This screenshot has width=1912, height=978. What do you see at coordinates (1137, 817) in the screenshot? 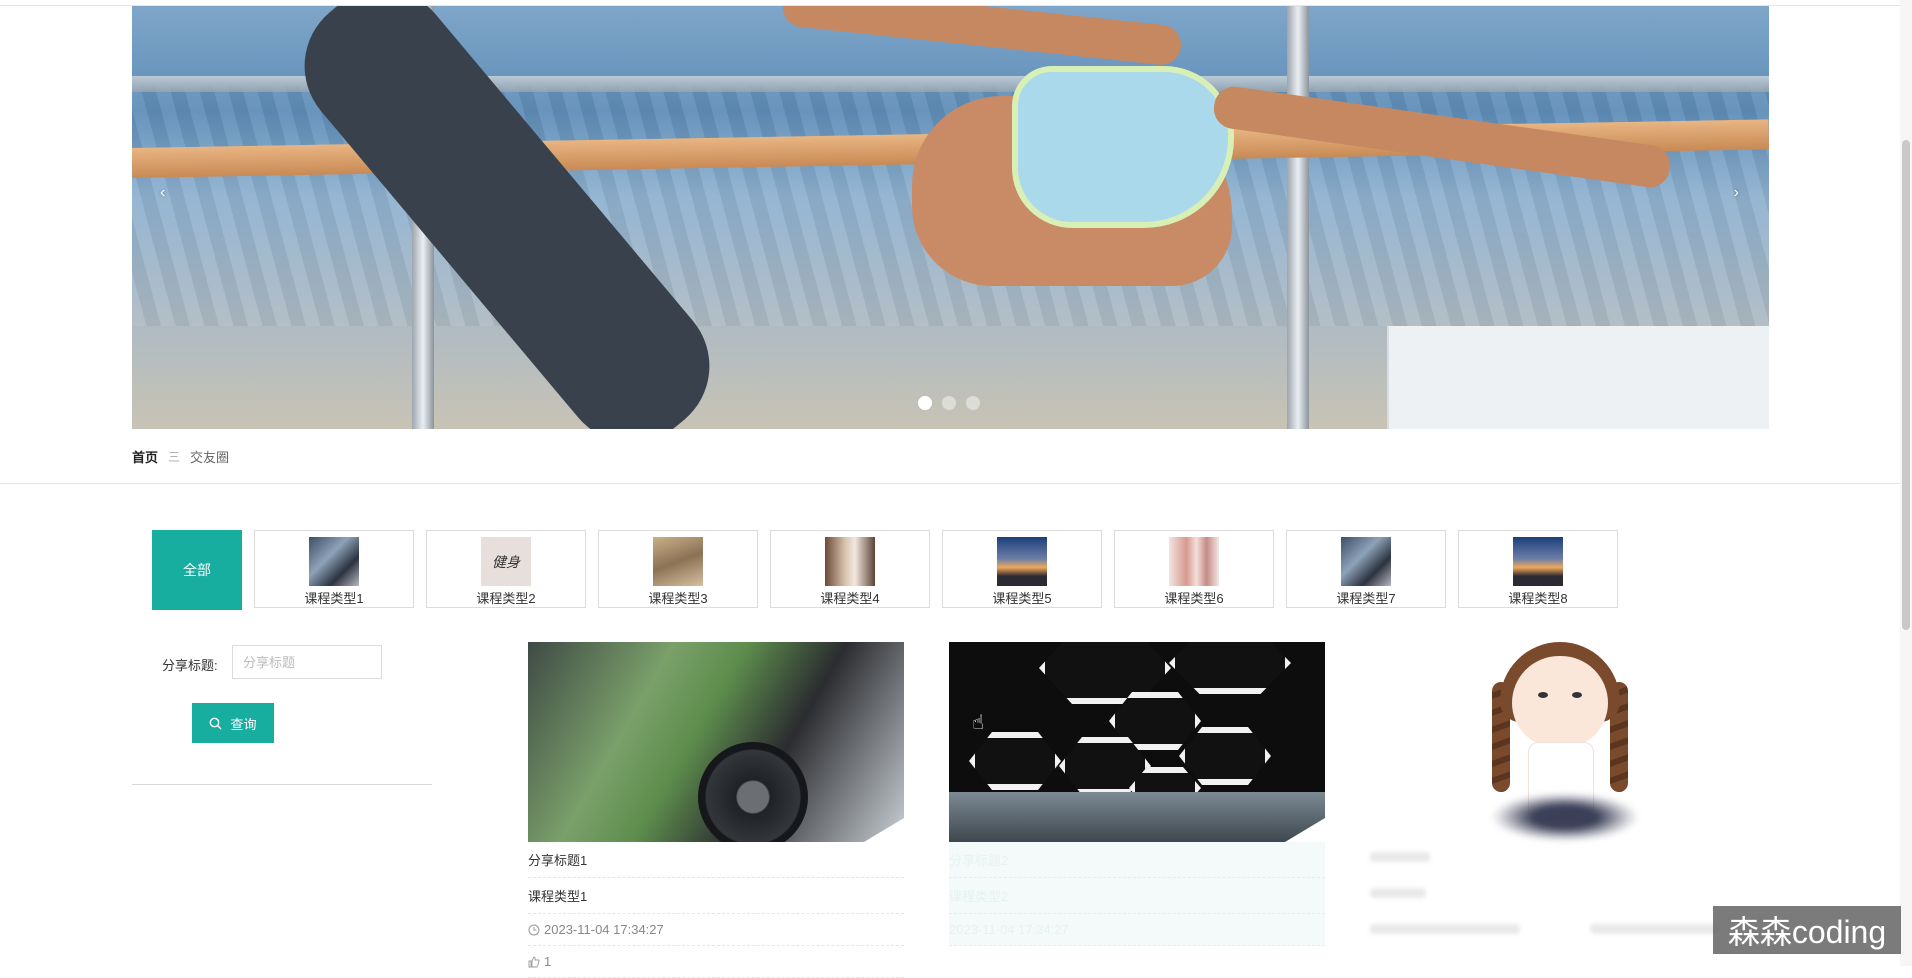
I see `gym-floor` at bounding box center [1137, 817].